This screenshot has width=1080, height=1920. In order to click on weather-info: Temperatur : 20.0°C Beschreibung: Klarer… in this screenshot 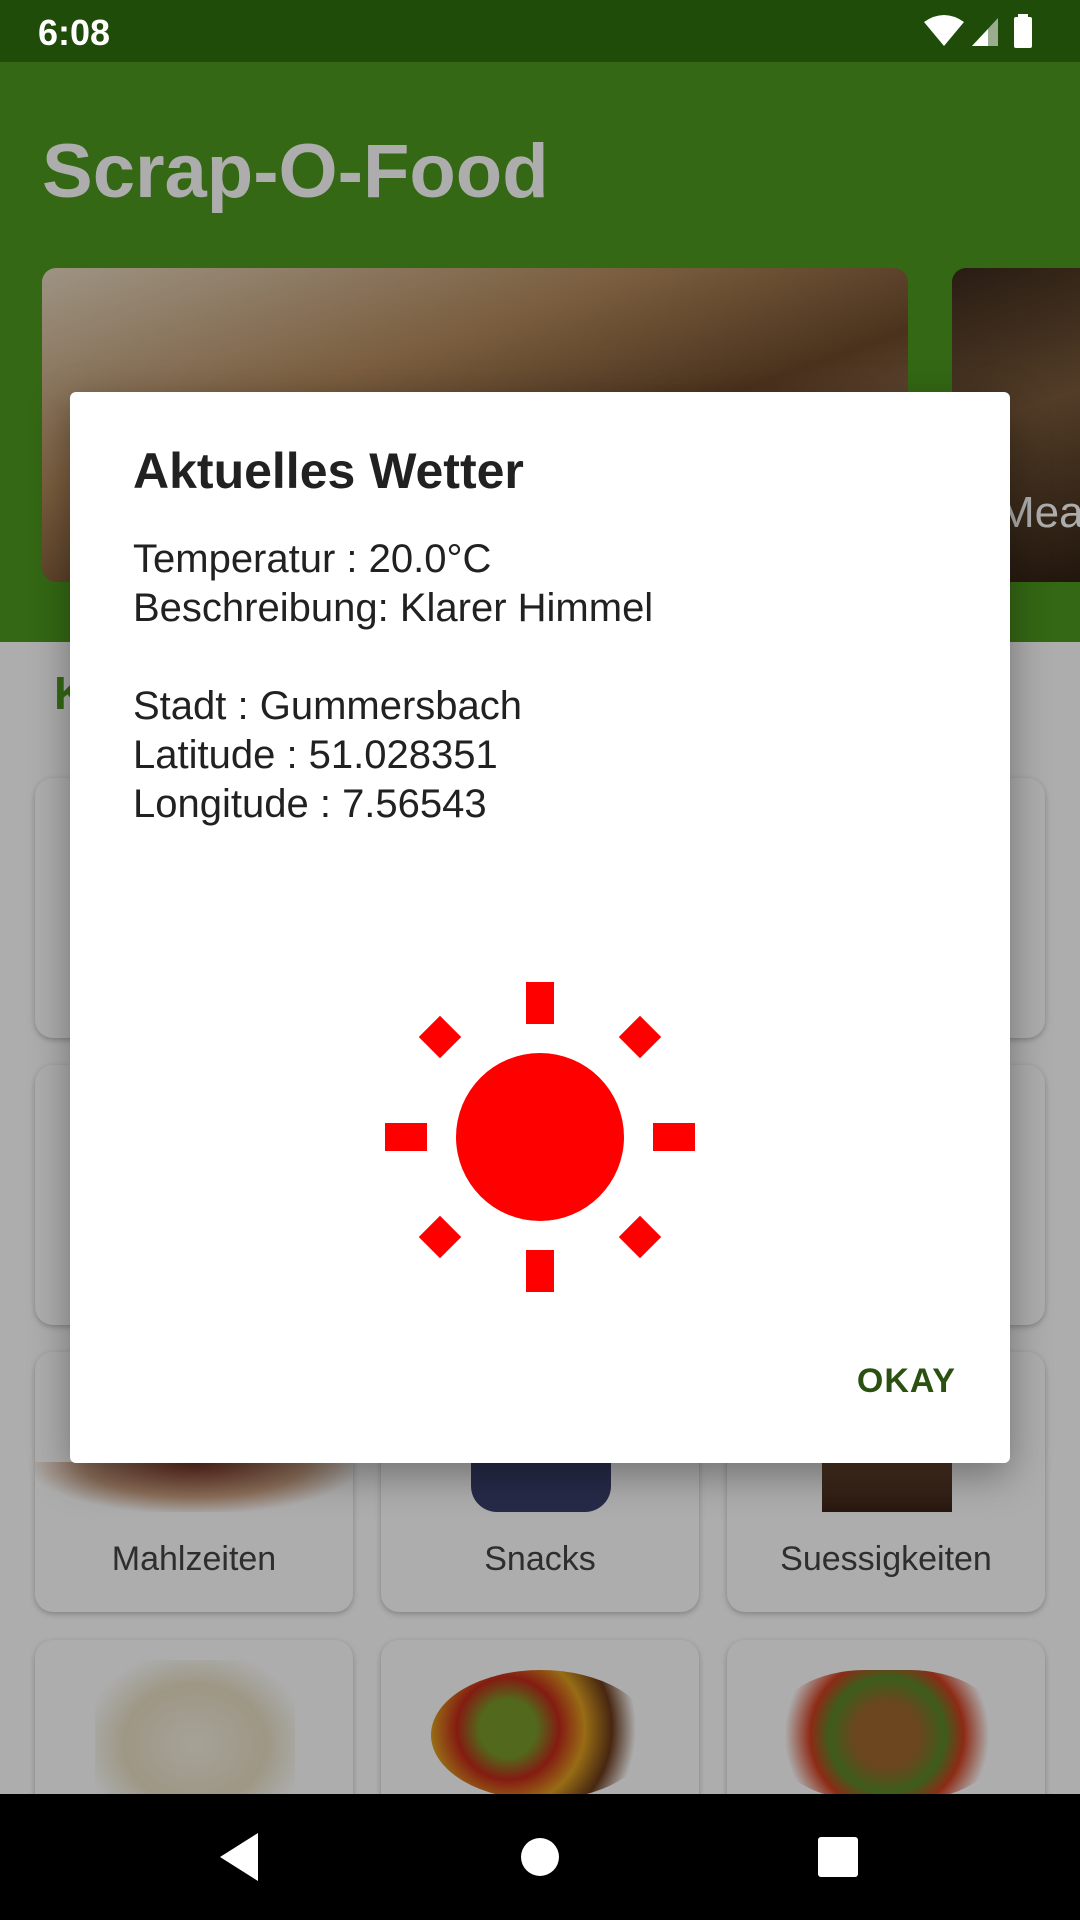, I will do `click(393, 682)`.